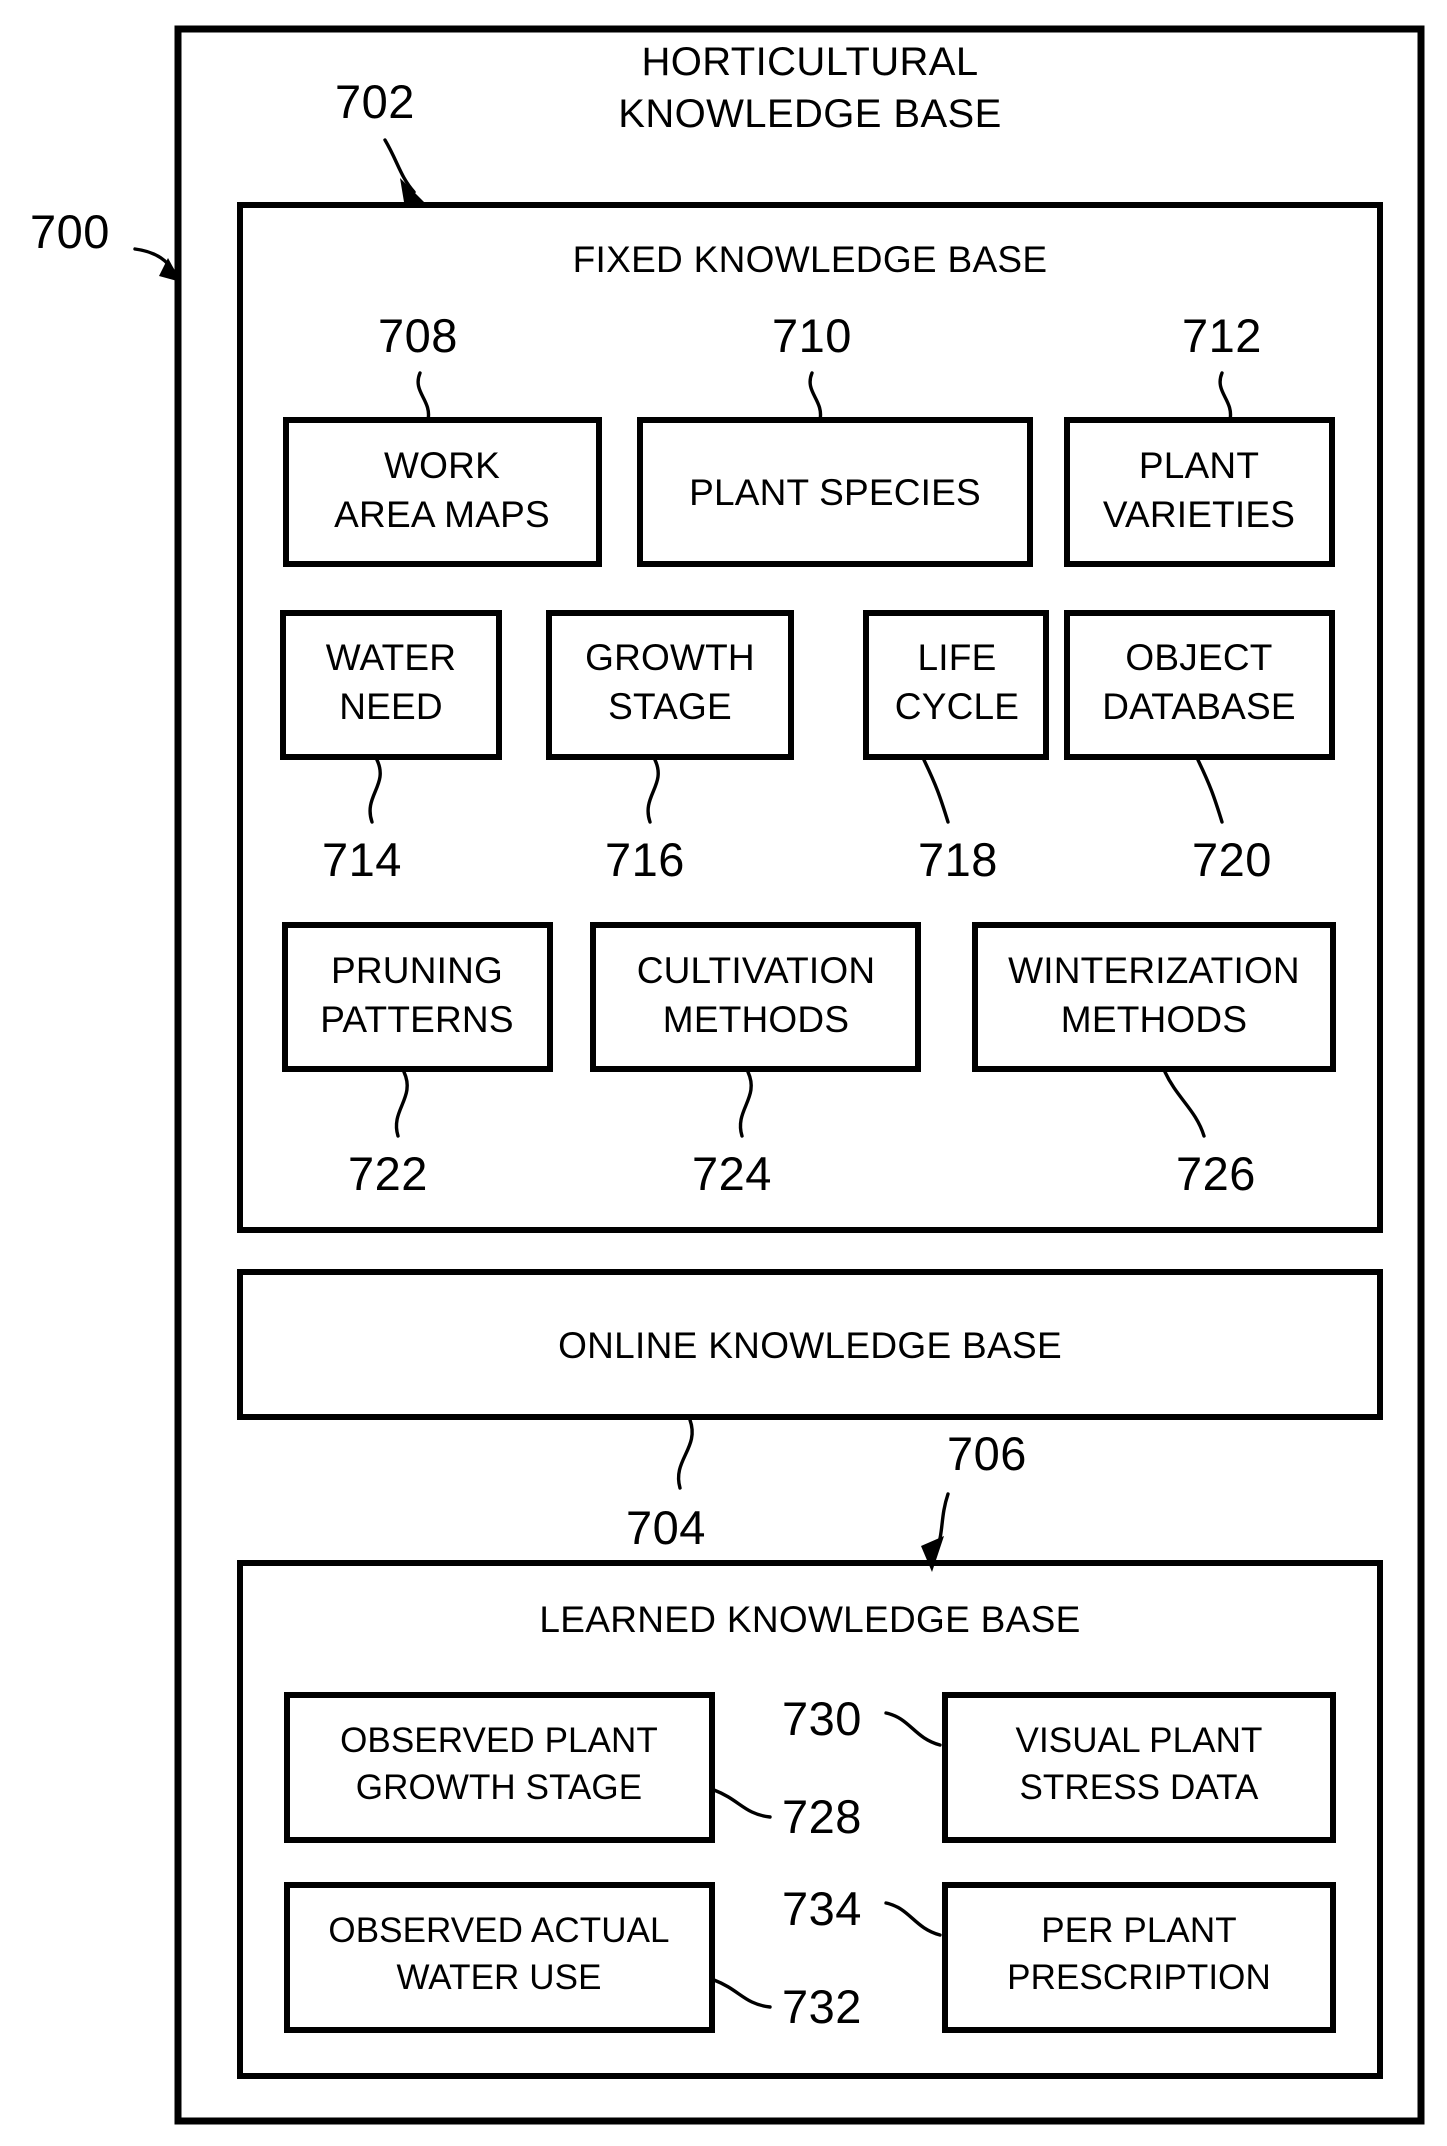 This screenshot has width=1447, height=2146. I want to click on node-label-observed-actual-water-use-line2: WATER USE, so click(498, 1977).